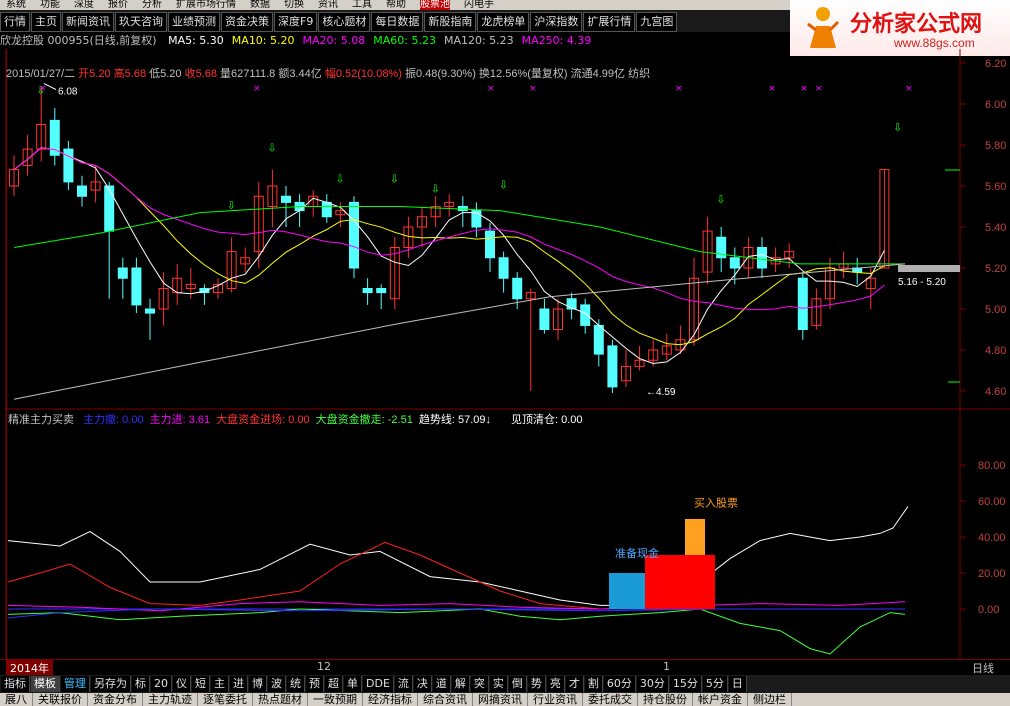 Image resolution: width=1010 pixels, height=706 pixels. What do you see at coordinates (294, 5) in the screenshot?
I see `menu-item: 切换` at bounding box center [294, 5].